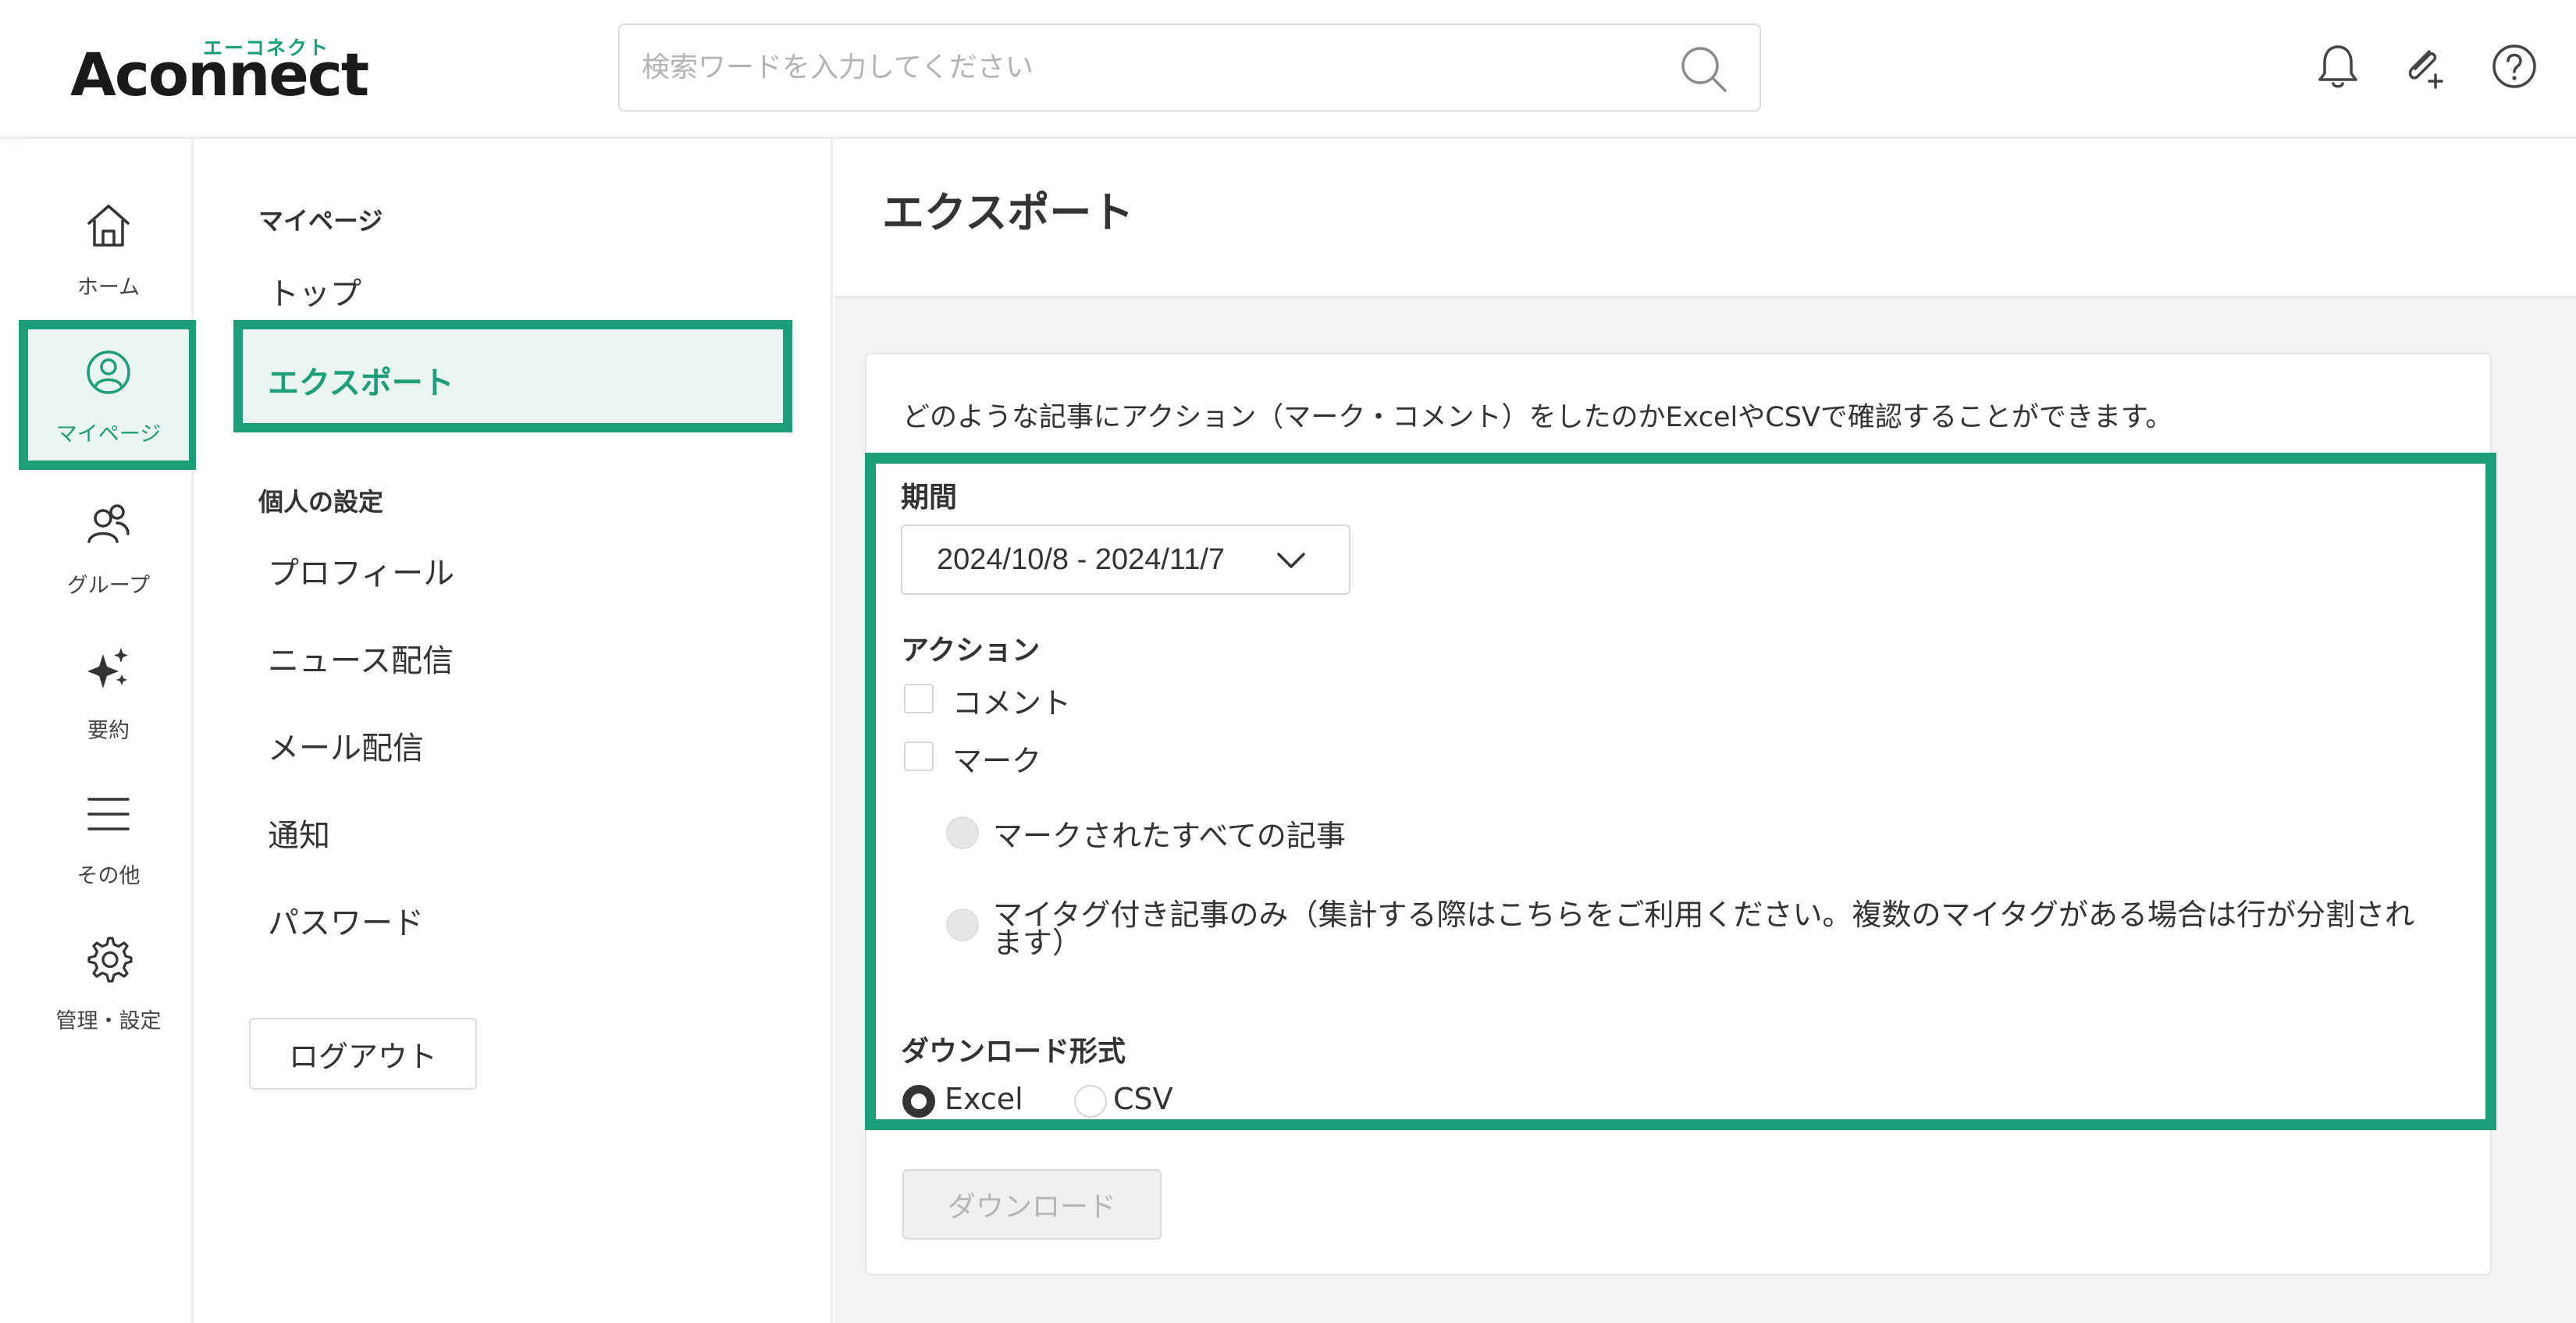 The height and width of the screenshot is (1323, 2576). Describe the element at coordinates (109, 225) in the screenshot. I see `home-icon` at that location.